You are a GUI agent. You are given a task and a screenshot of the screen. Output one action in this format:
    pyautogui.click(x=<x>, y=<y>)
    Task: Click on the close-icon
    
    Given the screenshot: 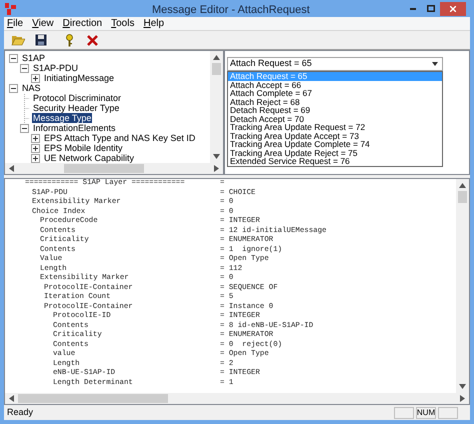 What is the action you would take?
    pyautogui.click(x=453, y=9)
    